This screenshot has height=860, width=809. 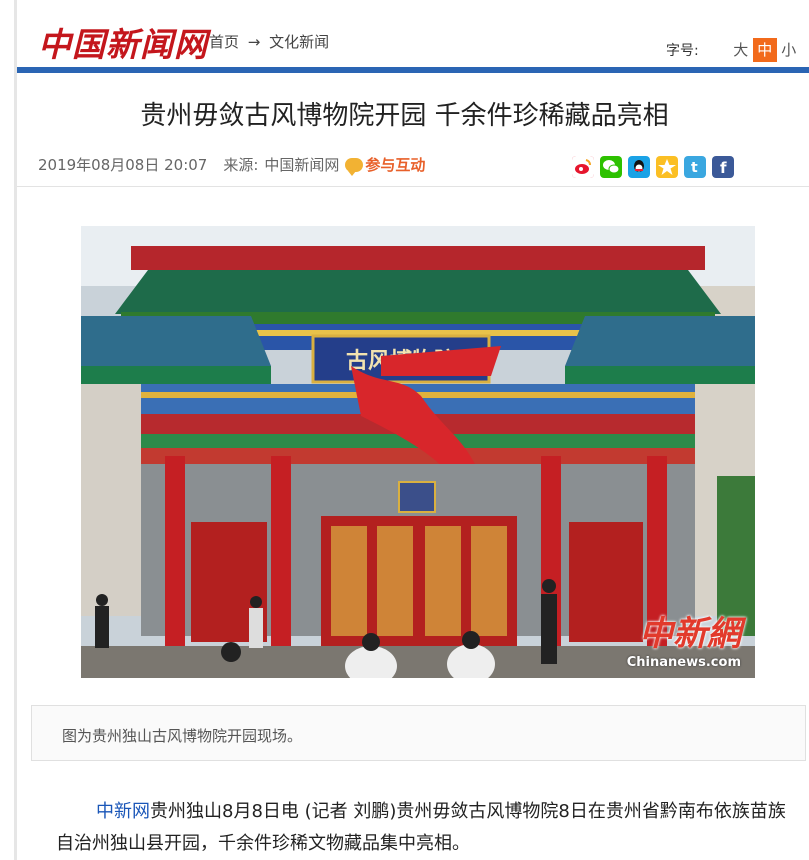 I want to click on font-size-large-button: 大, so click(x=741, y=50).